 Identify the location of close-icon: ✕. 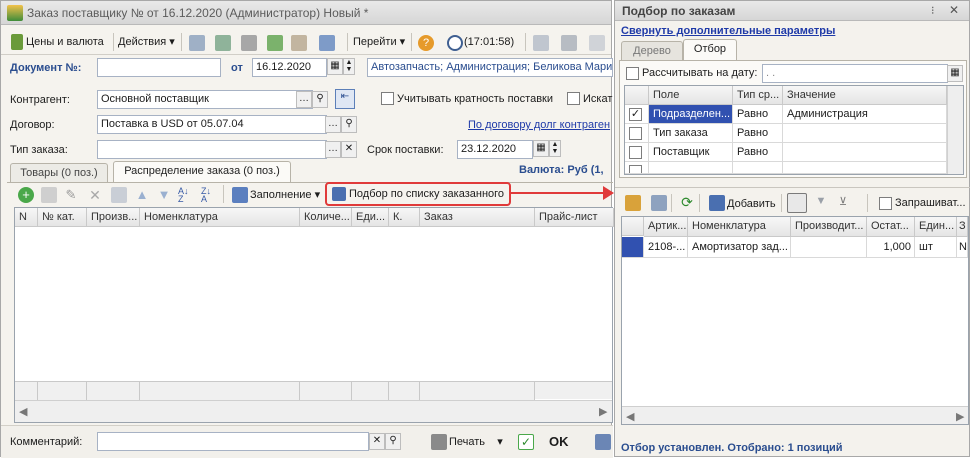
(954, 10).